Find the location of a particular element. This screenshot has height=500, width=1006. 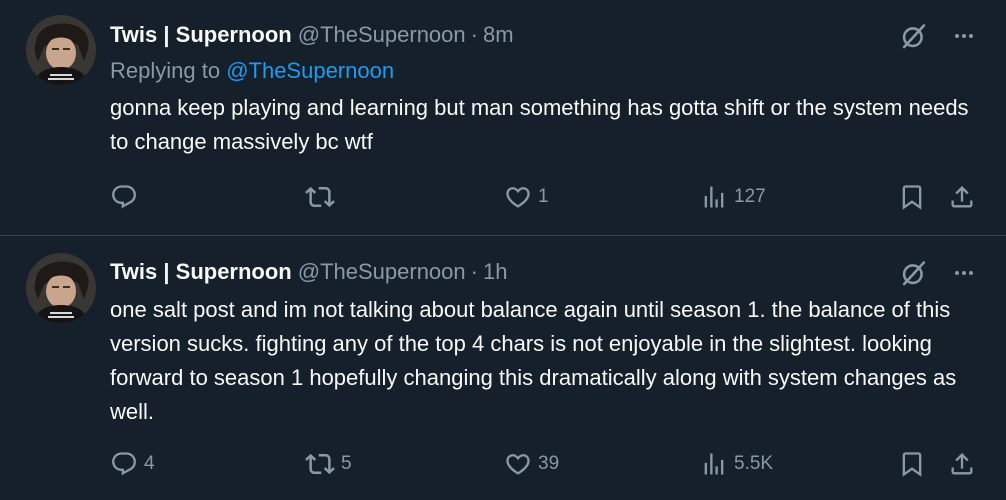

like-count: 39 is located at coordinates (549, 463).